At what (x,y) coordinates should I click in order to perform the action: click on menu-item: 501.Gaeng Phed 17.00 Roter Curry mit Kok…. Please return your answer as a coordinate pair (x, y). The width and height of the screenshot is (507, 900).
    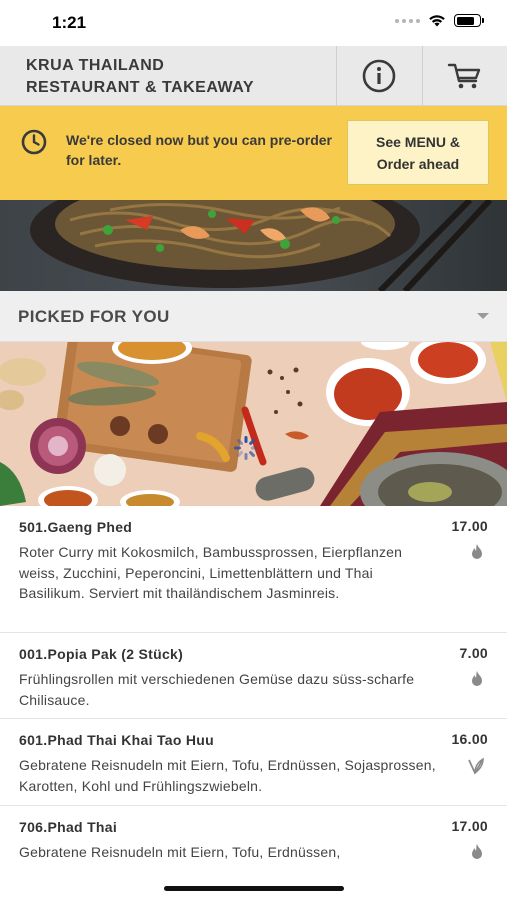
    Looking at the image, I should click on (253, 569).